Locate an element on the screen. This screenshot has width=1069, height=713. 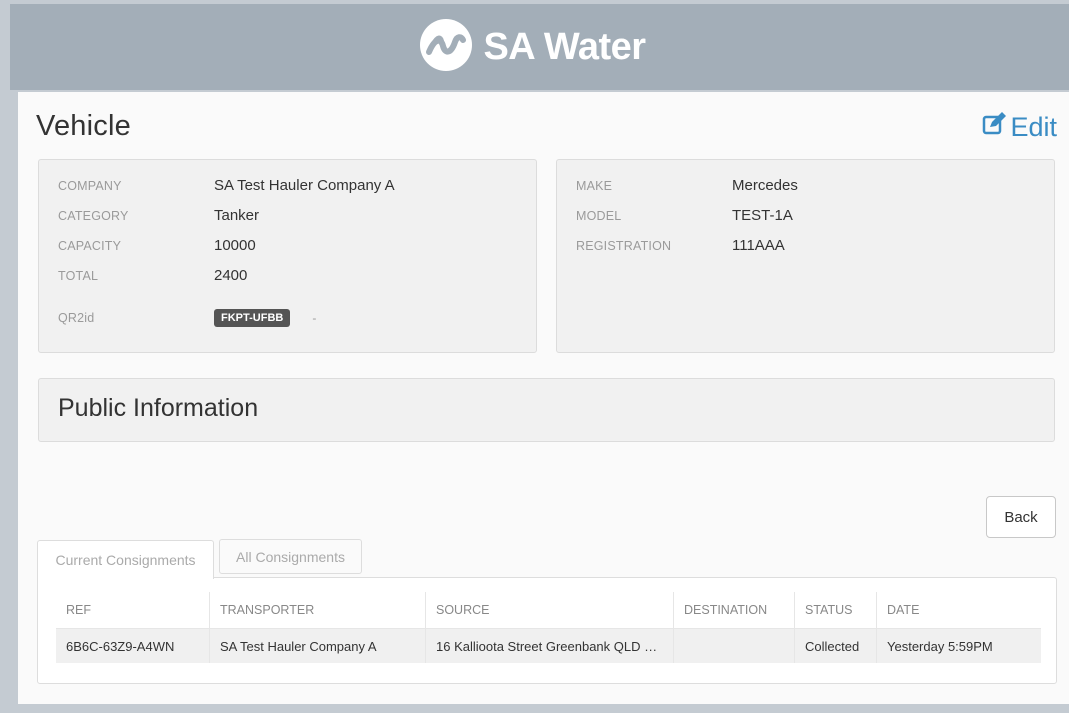
detail-row-make: MAKE Mercedes is located at coordinates (687, 185).